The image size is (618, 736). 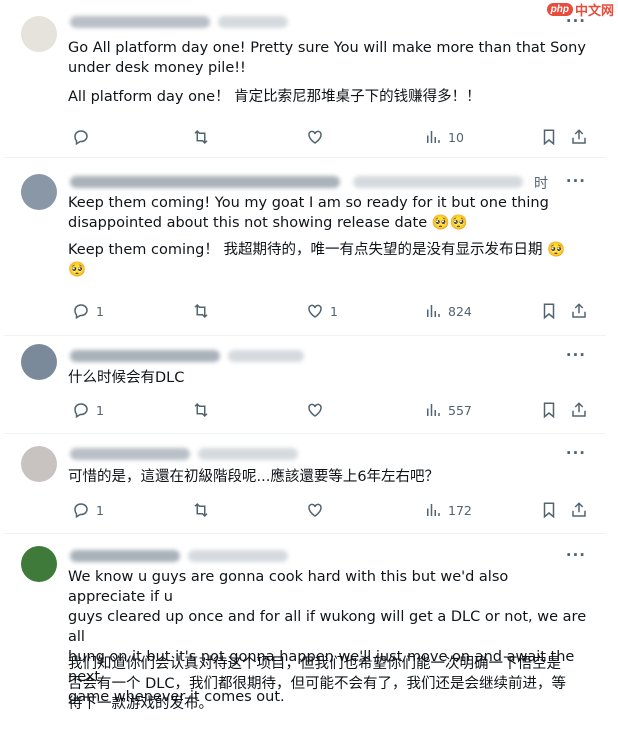 I want to click on views-button: 10, so click(x=444, y=137).